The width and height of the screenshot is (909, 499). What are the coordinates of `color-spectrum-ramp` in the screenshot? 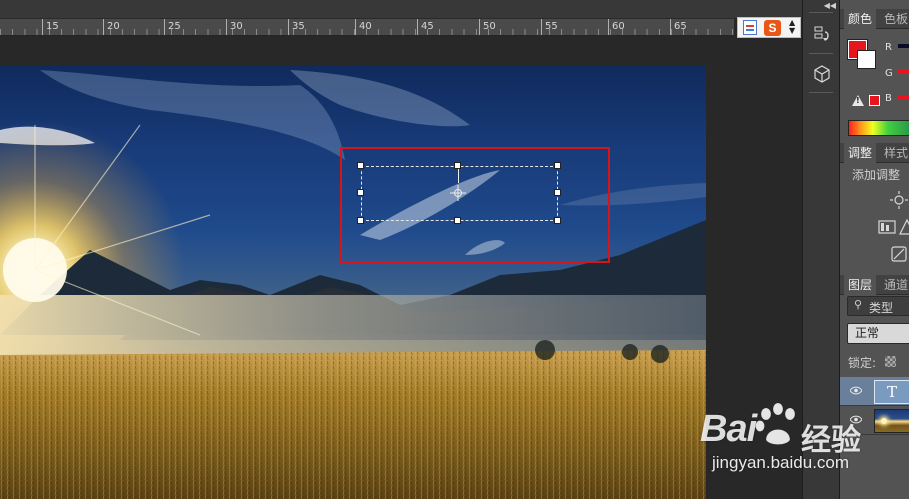 It's located at (878, 128).